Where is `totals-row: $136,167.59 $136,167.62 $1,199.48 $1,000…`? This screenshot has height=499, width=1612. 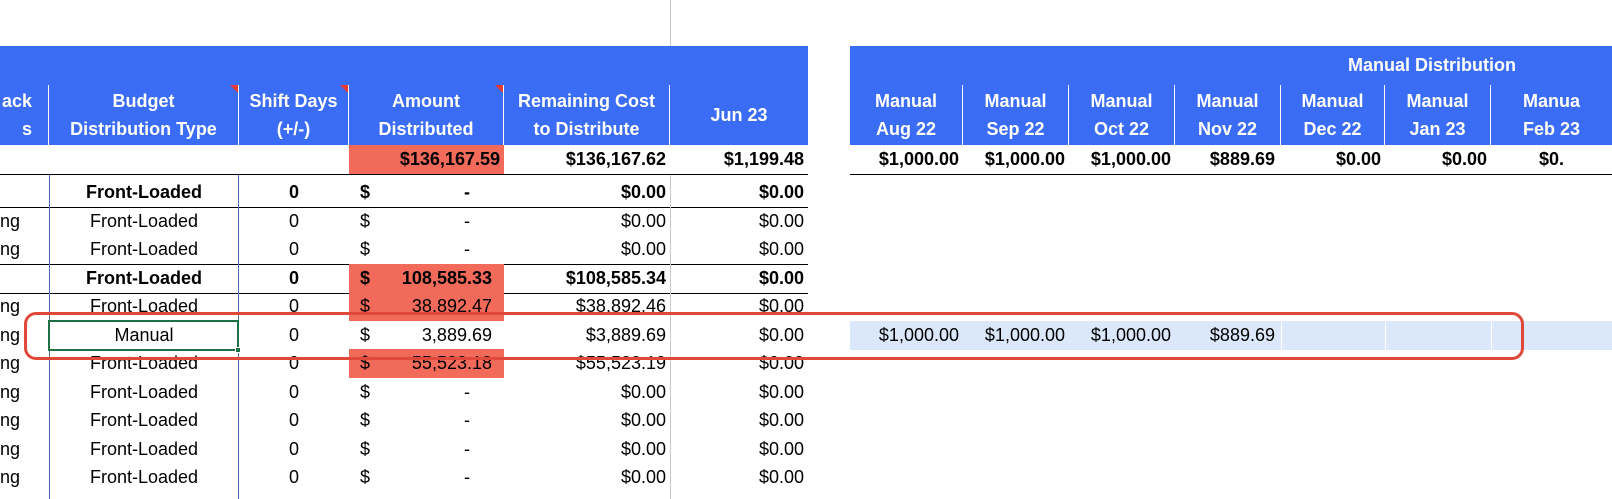 totals-row: $136,167.59 $136,167.62 $1,199.48 $1,000… is located at coordinates (806, 160).